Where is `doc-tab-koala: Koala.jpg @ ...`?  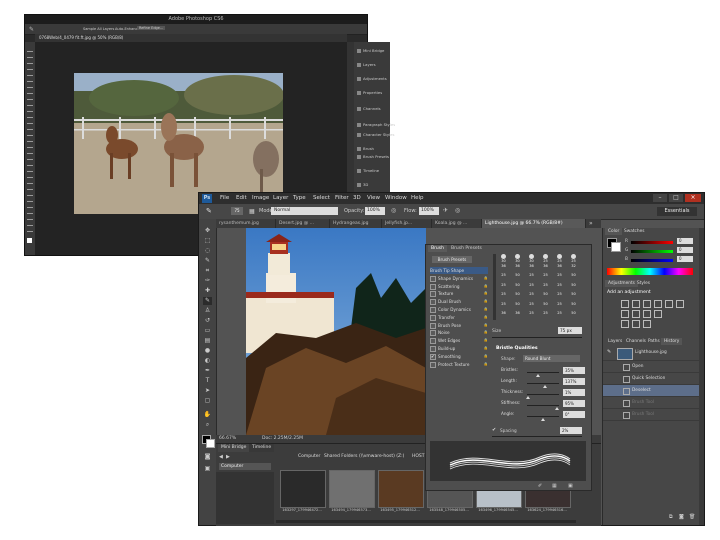
doc-tab-koala: Koala.jpg @ ... is located at coordinates (457, 223).